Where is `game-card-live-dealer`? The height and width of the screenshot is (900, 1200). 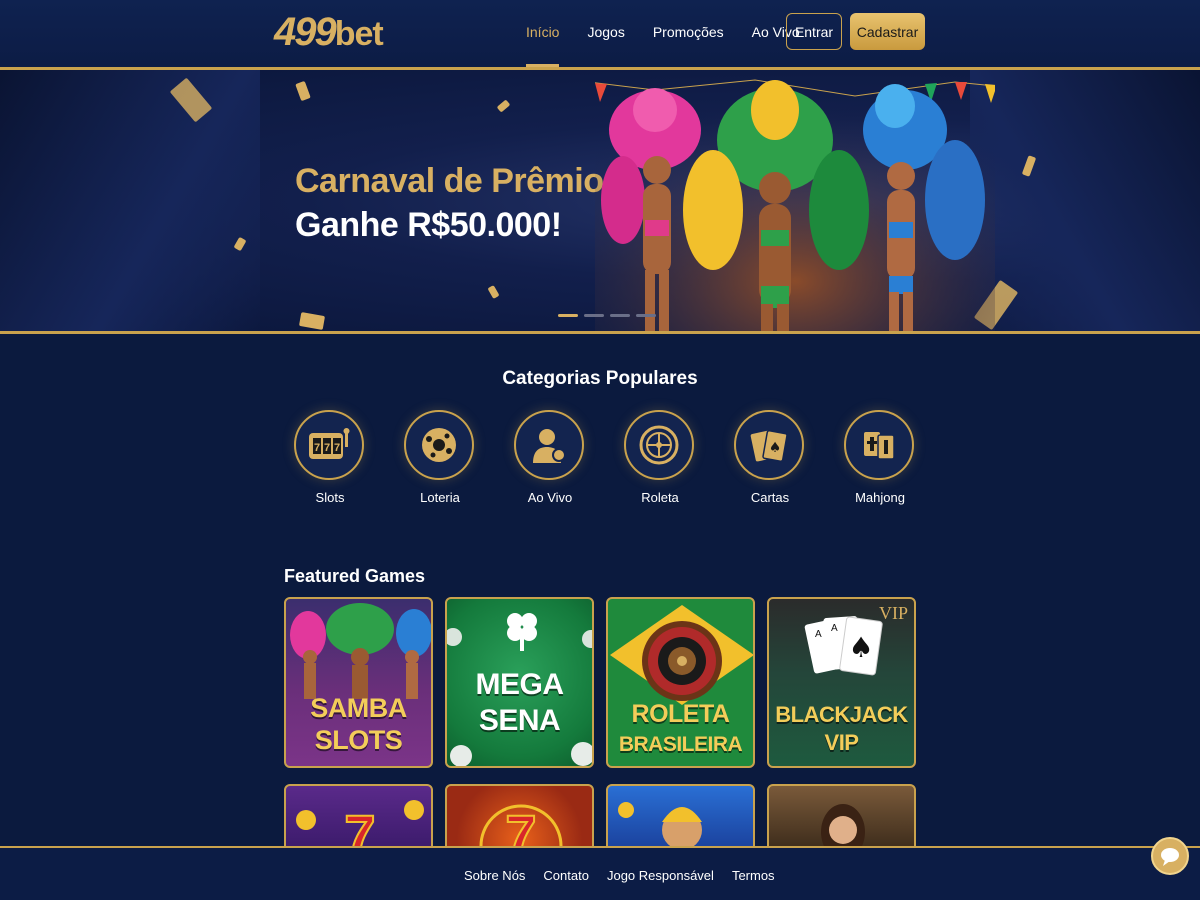
game-card-live-dealer is located at coordinates (841, 819).